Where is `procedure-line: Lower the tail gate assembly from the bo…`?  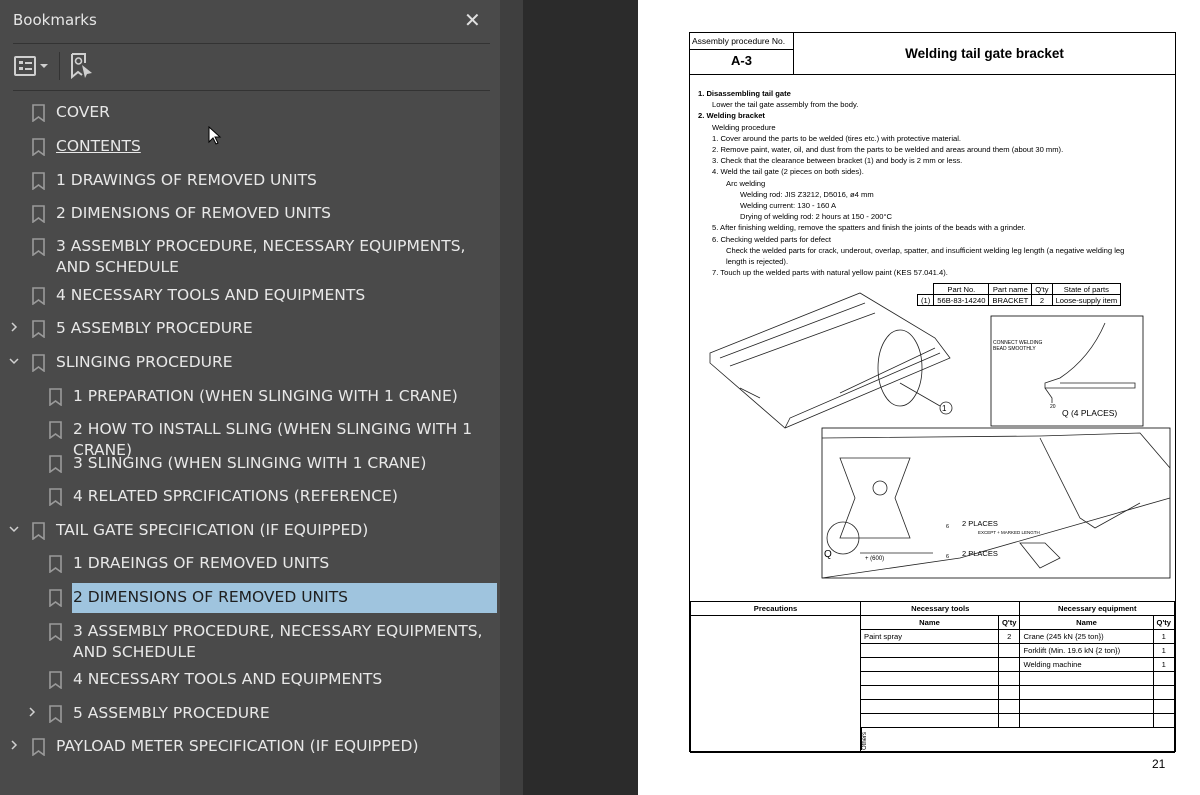
procedure-line: Lower the tail gate assembly from the bo… is located at coordinates (785, 105).